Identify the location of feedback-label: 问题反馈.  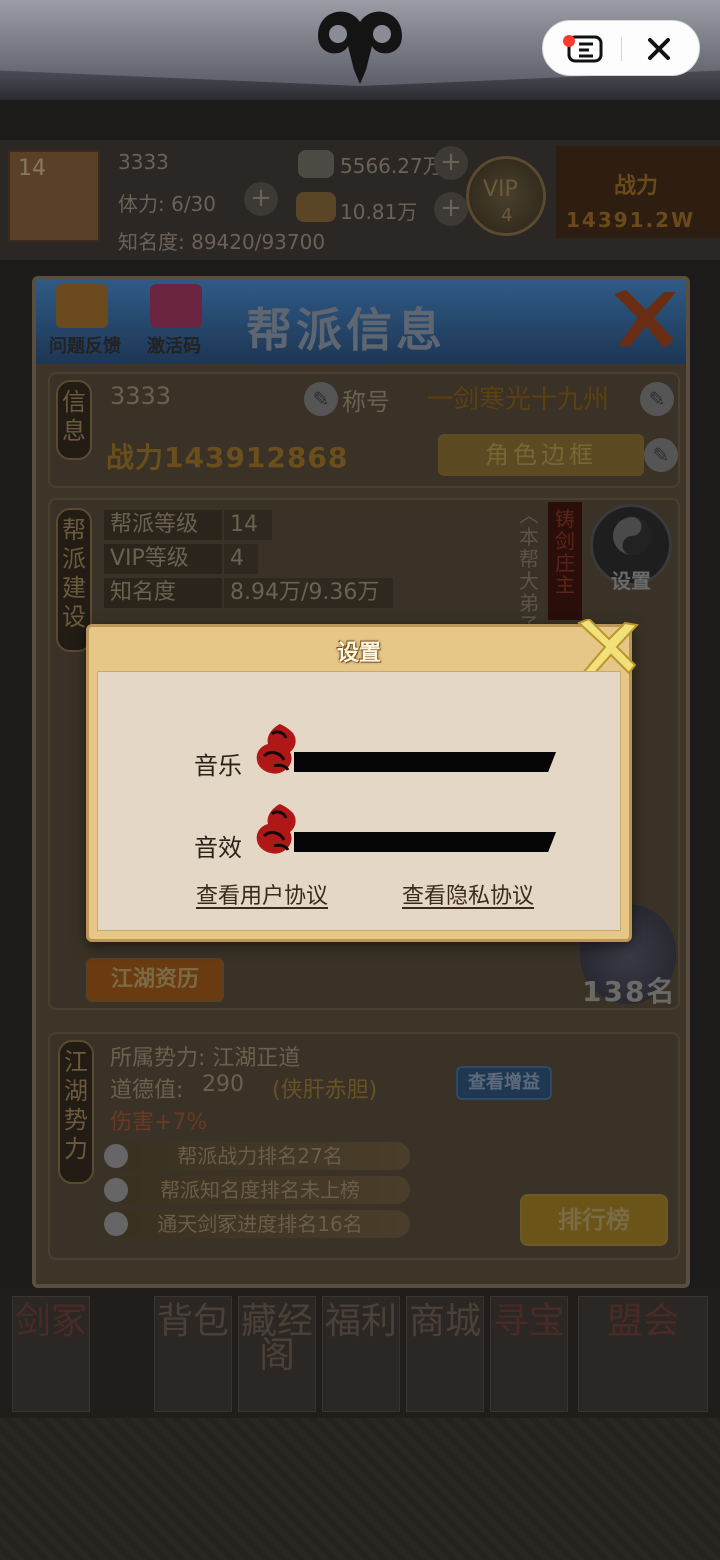
(85, 346).